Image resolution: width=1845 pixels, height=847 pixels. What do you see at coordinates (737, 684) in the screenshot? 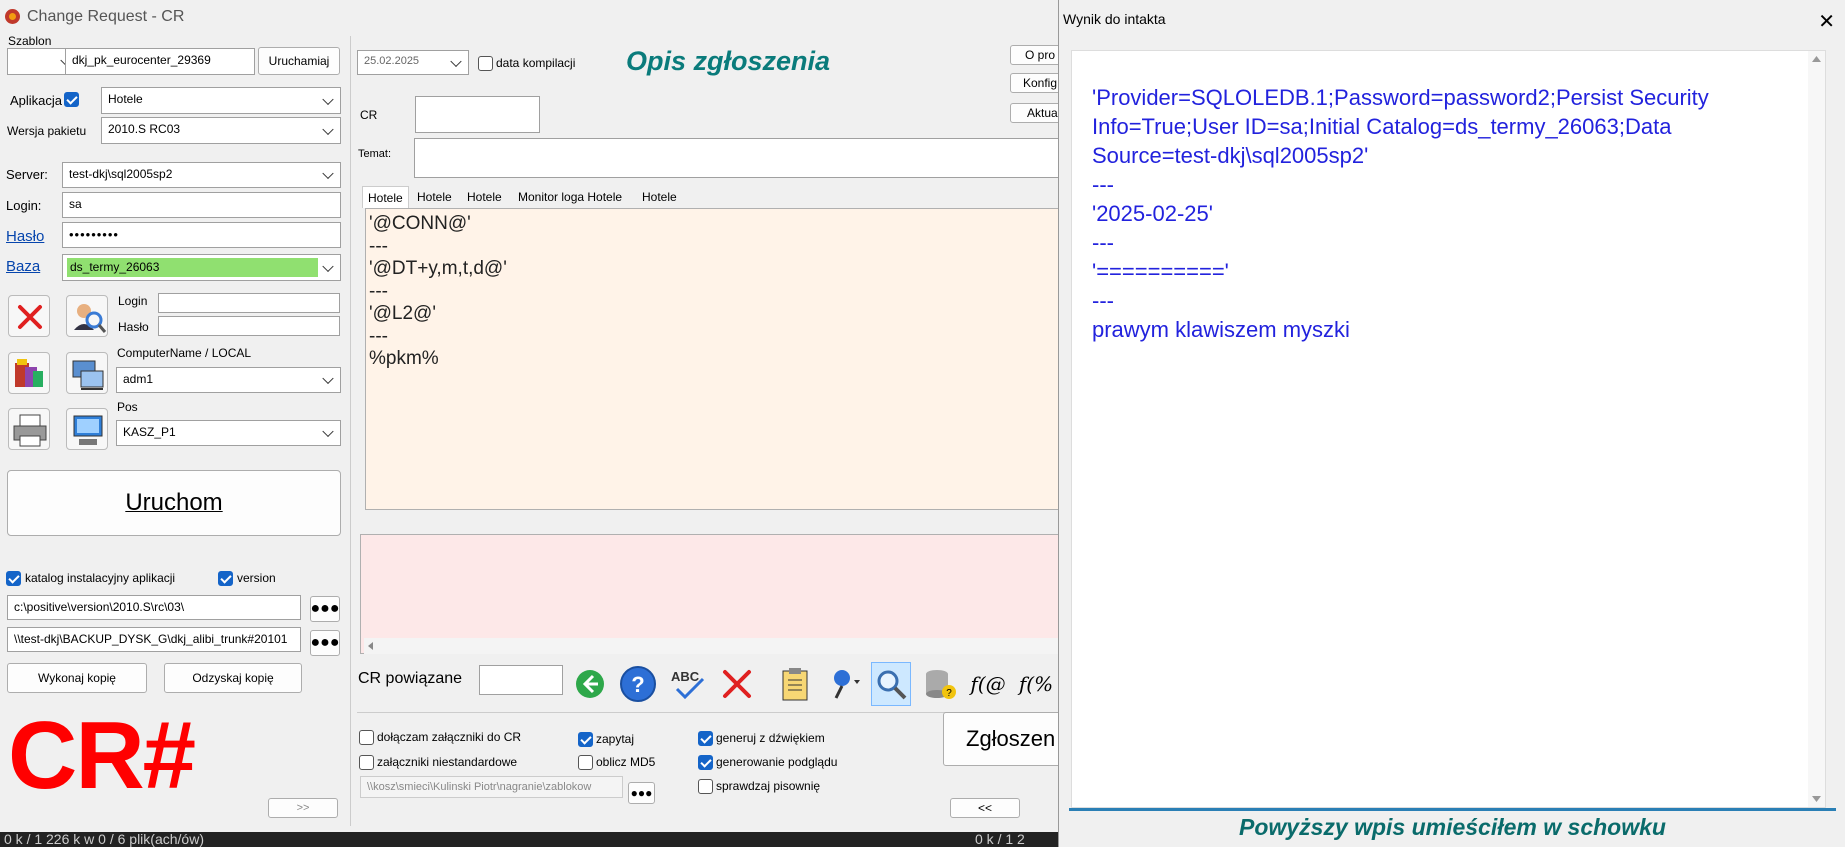
I see `clear-button` at bounding box center [737, 684].